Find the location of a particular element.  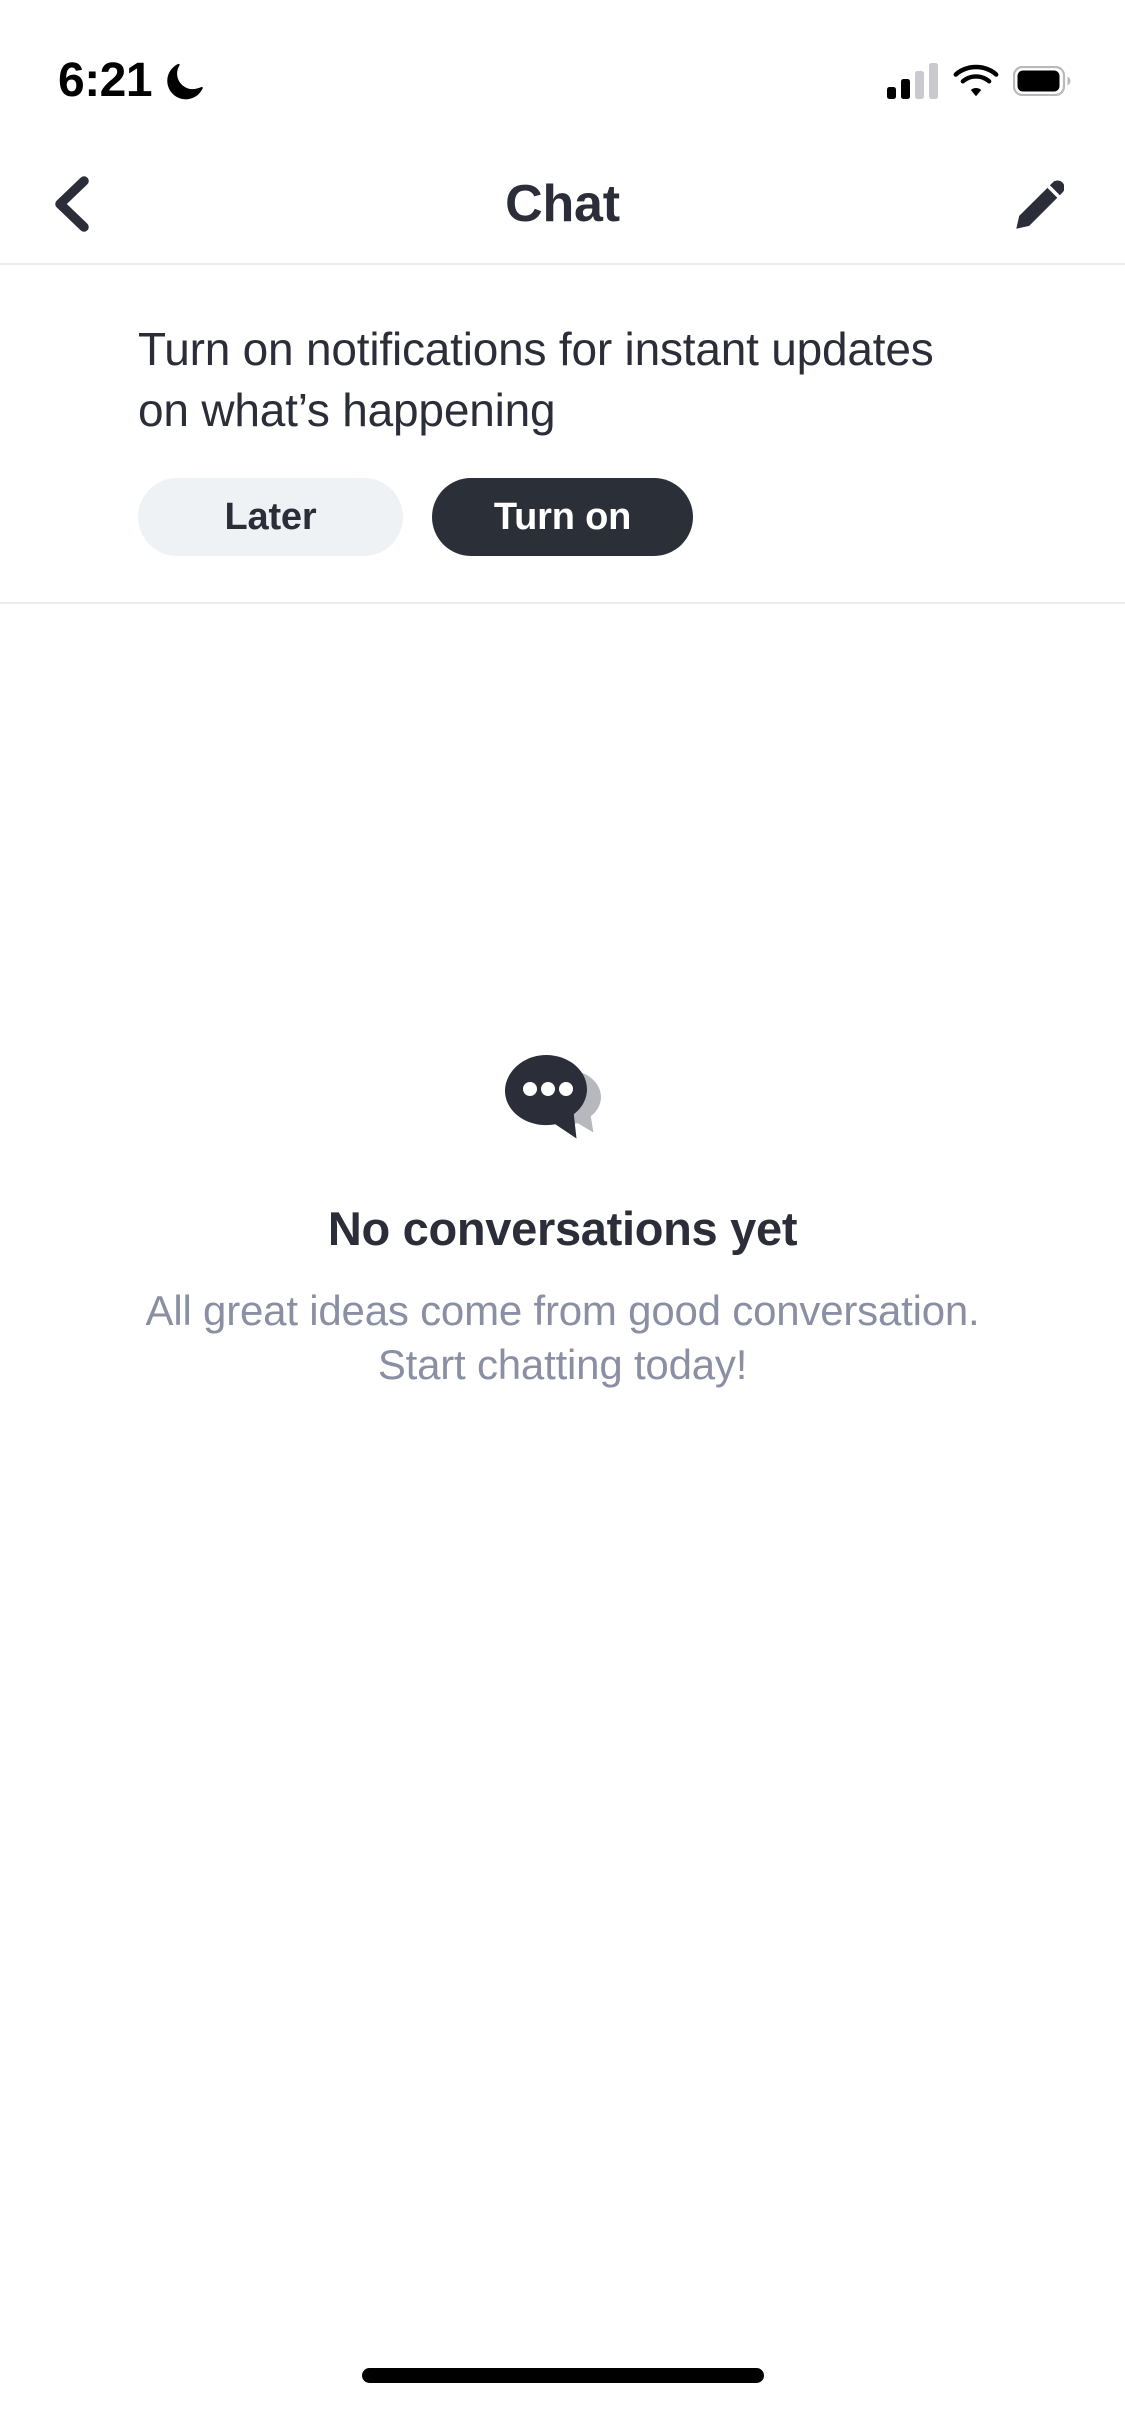

turn-on-button: Turn on is located at coordinates (562, 517).